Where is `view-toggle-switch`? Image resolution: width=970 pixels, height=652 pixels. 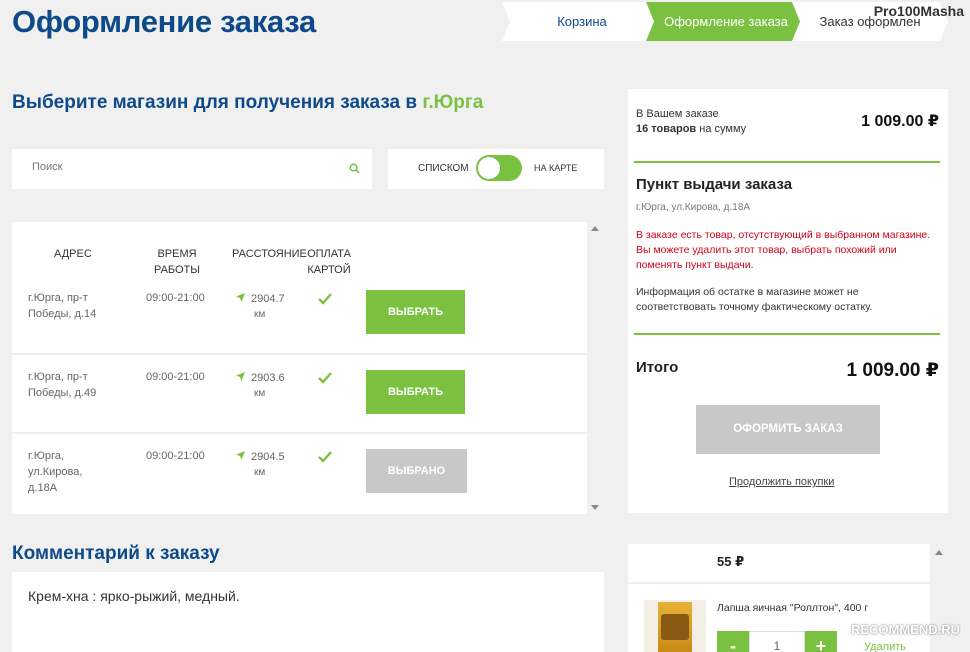 view-toggle-switch is located at coordinates (499, 168).